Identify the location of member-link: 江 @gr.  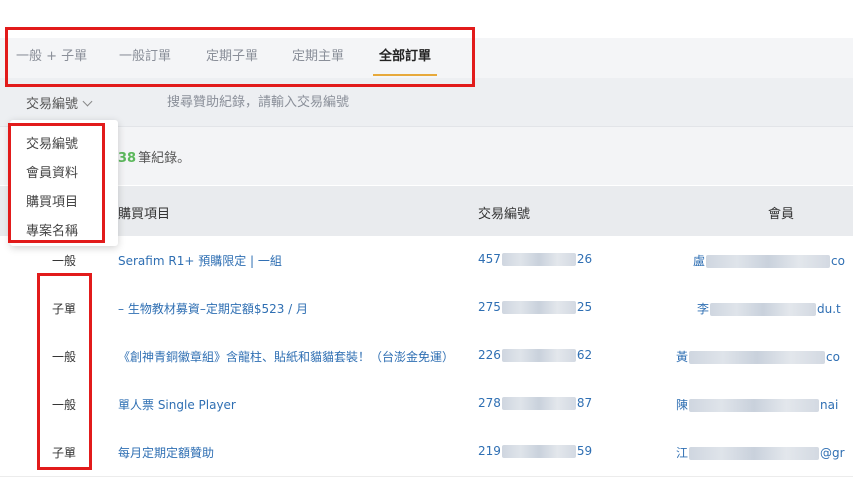
(760, 452).